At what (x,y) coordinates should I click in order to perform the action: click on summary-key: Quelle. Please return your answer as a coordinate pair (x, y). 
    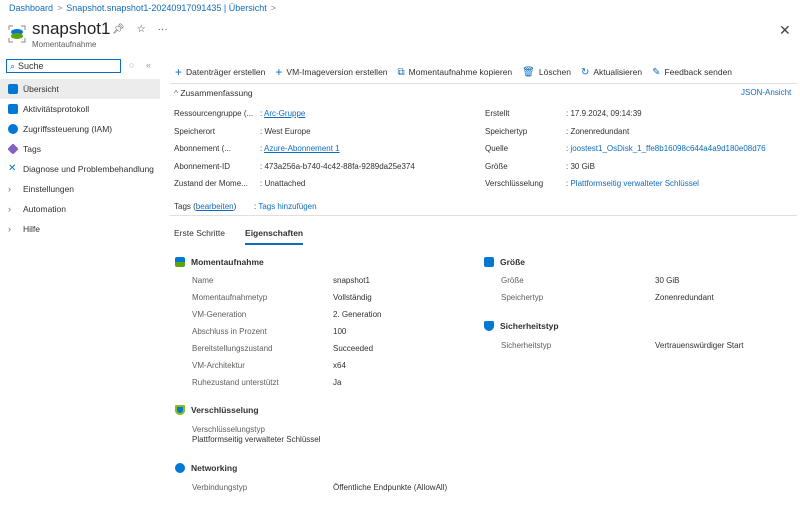
    Looking at the image, I should click on (497, 148).